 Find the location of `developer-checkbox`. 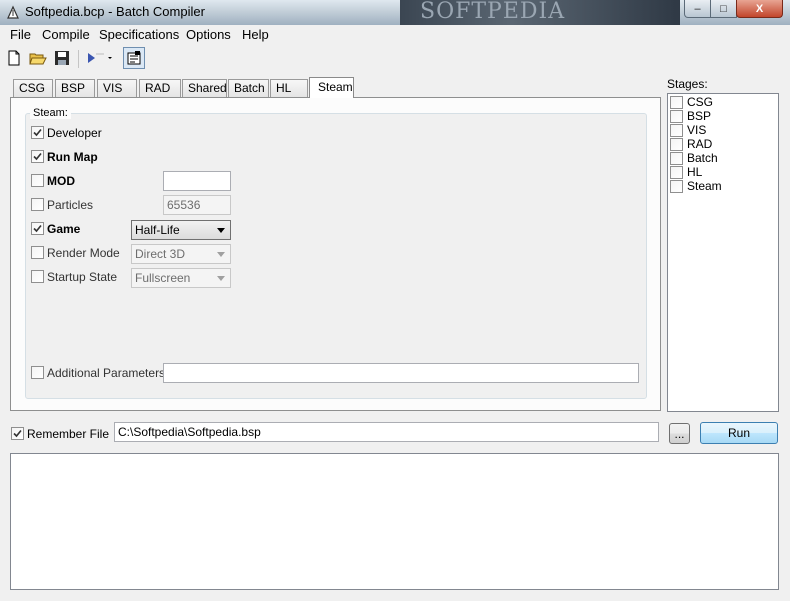

developer-checkbox is located at coordinates (37, 132).